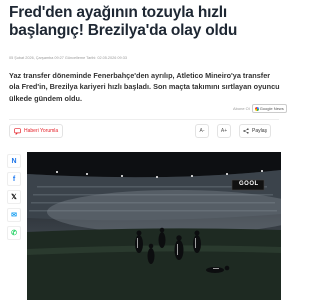 This screenshot has width=320, height=300. I want to click on google-news-follow: Abone Ol Google News, so click(260, 108).